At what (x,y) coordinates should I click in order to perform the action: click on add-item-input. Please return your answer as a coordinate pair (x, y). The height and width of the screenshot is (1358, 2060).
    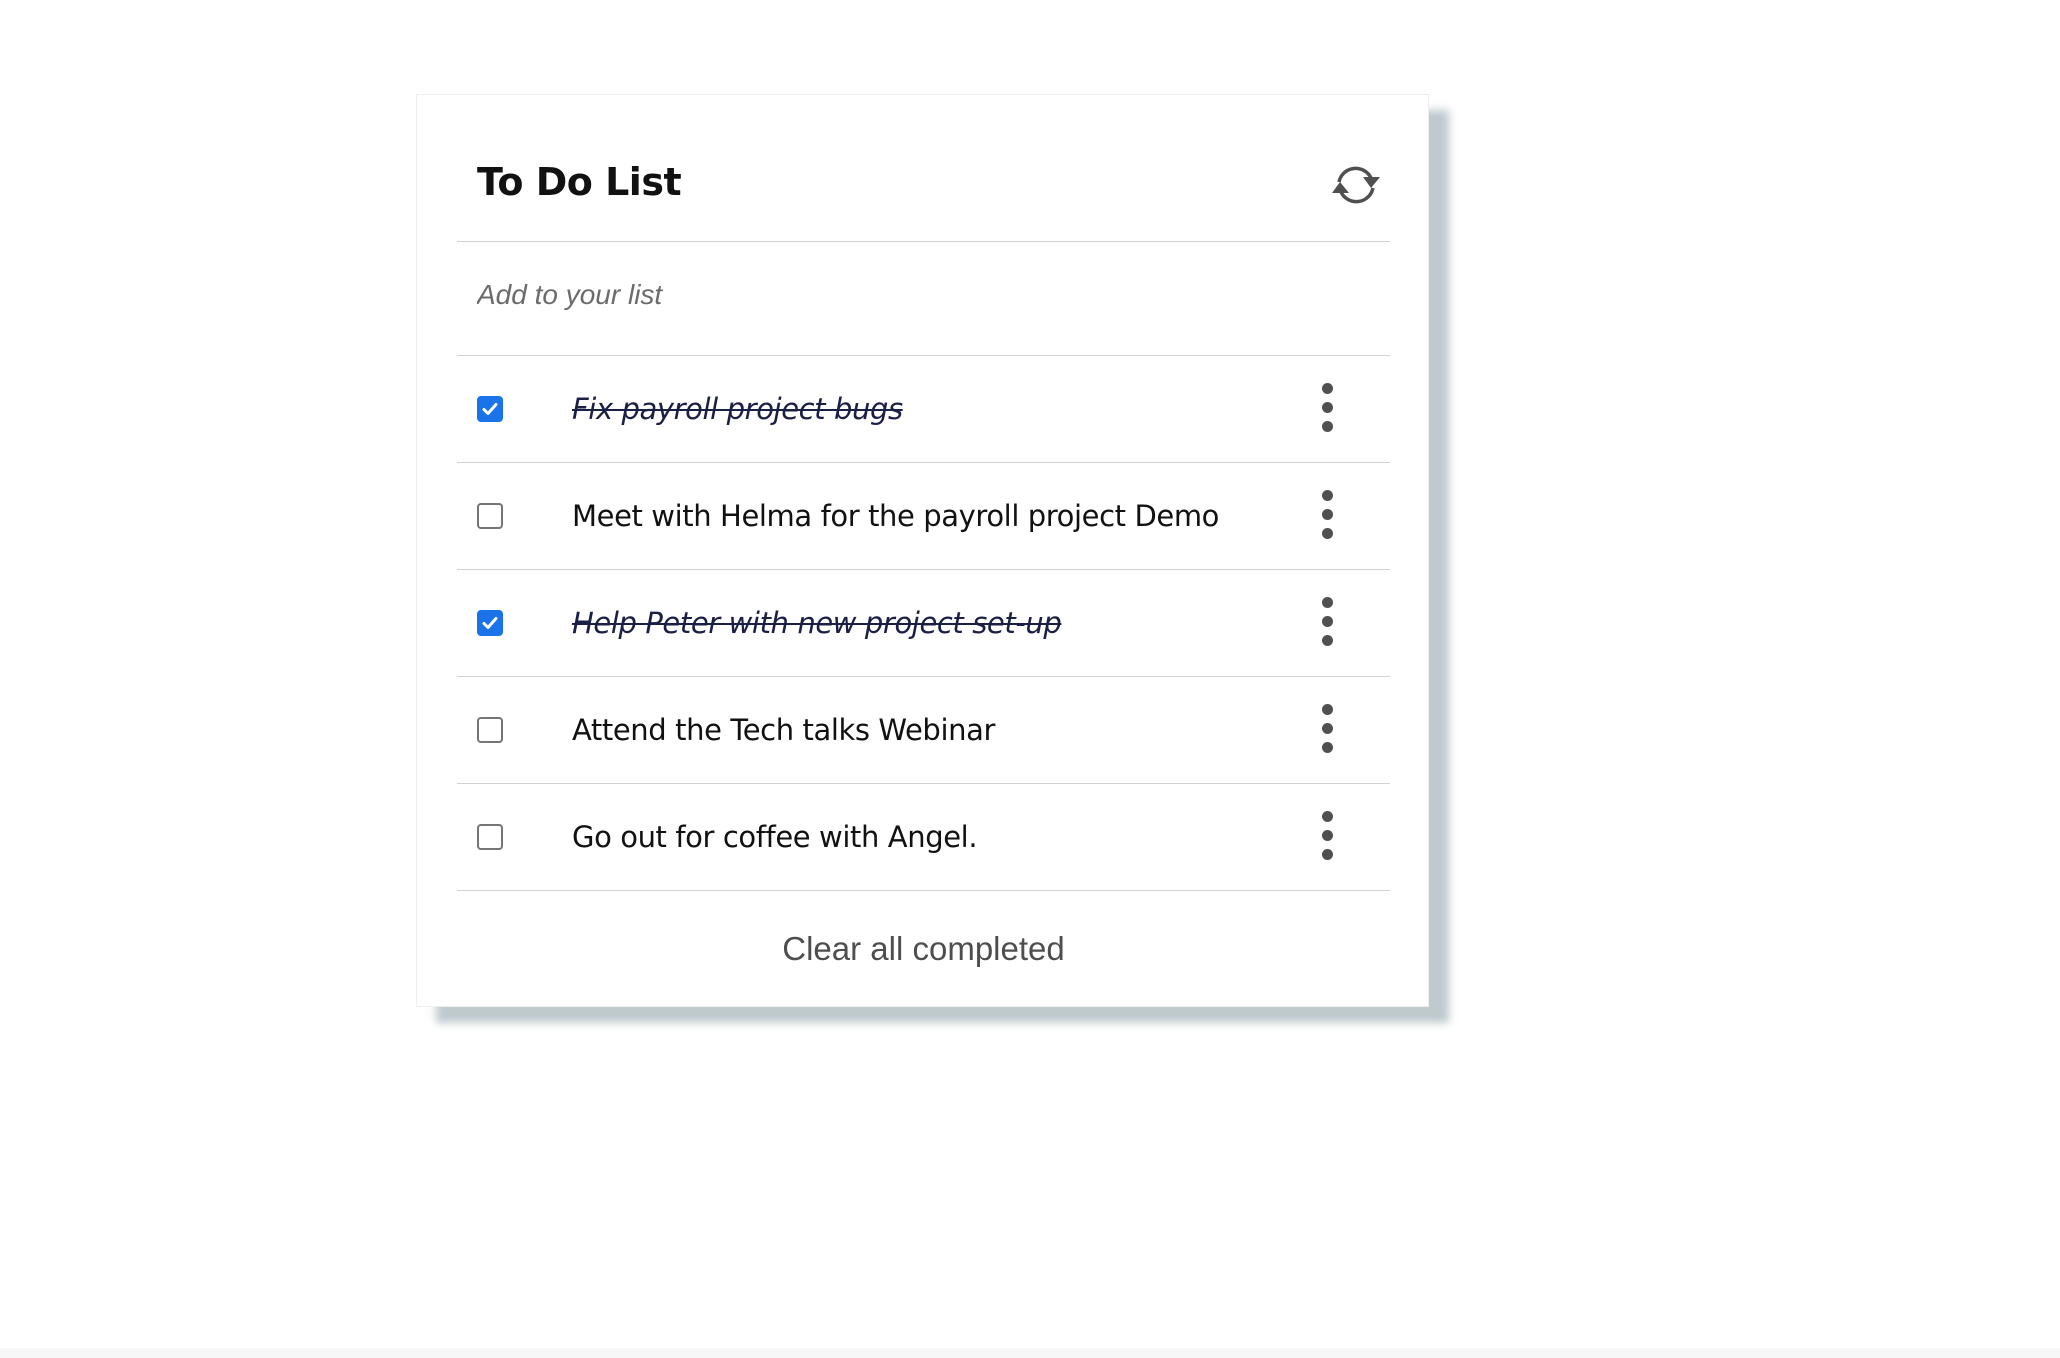
    Looking at the image, I should click on (917, 295).